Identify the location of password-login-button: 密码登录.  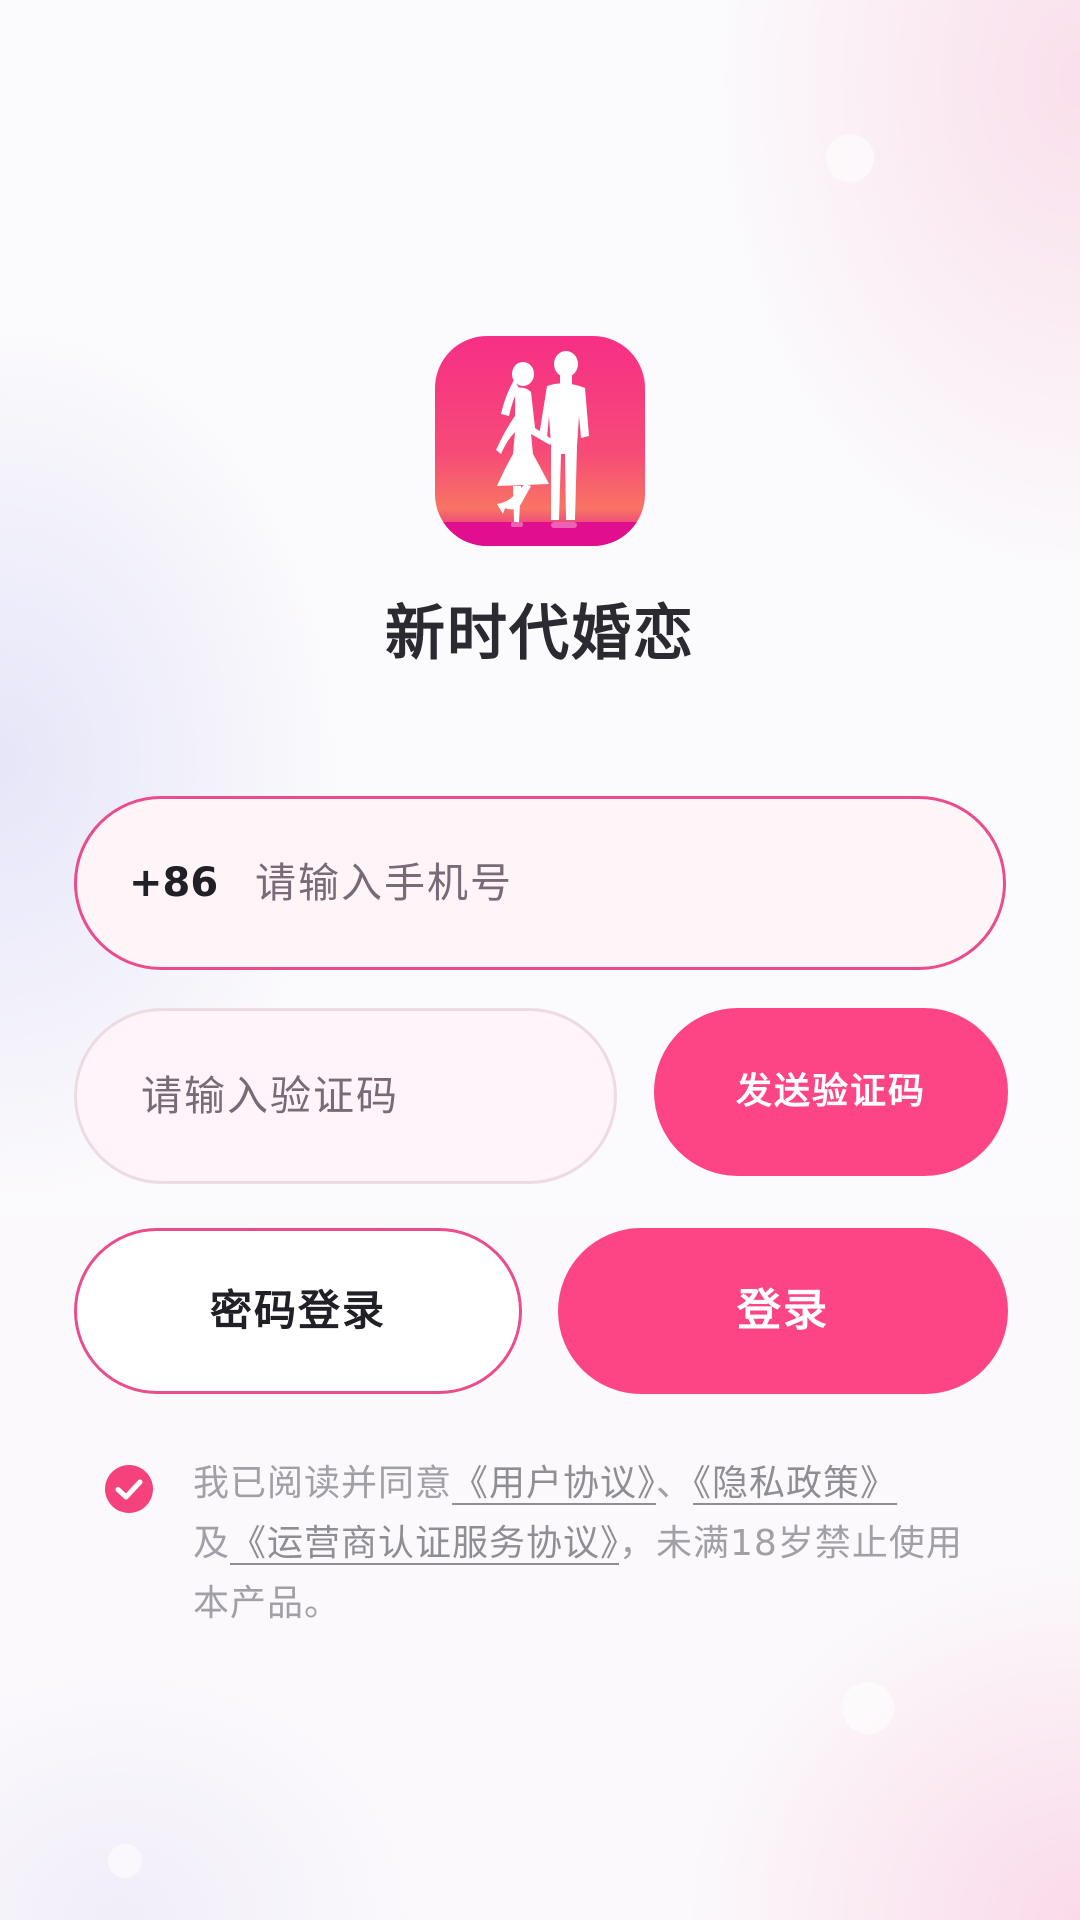
(298, 1311).